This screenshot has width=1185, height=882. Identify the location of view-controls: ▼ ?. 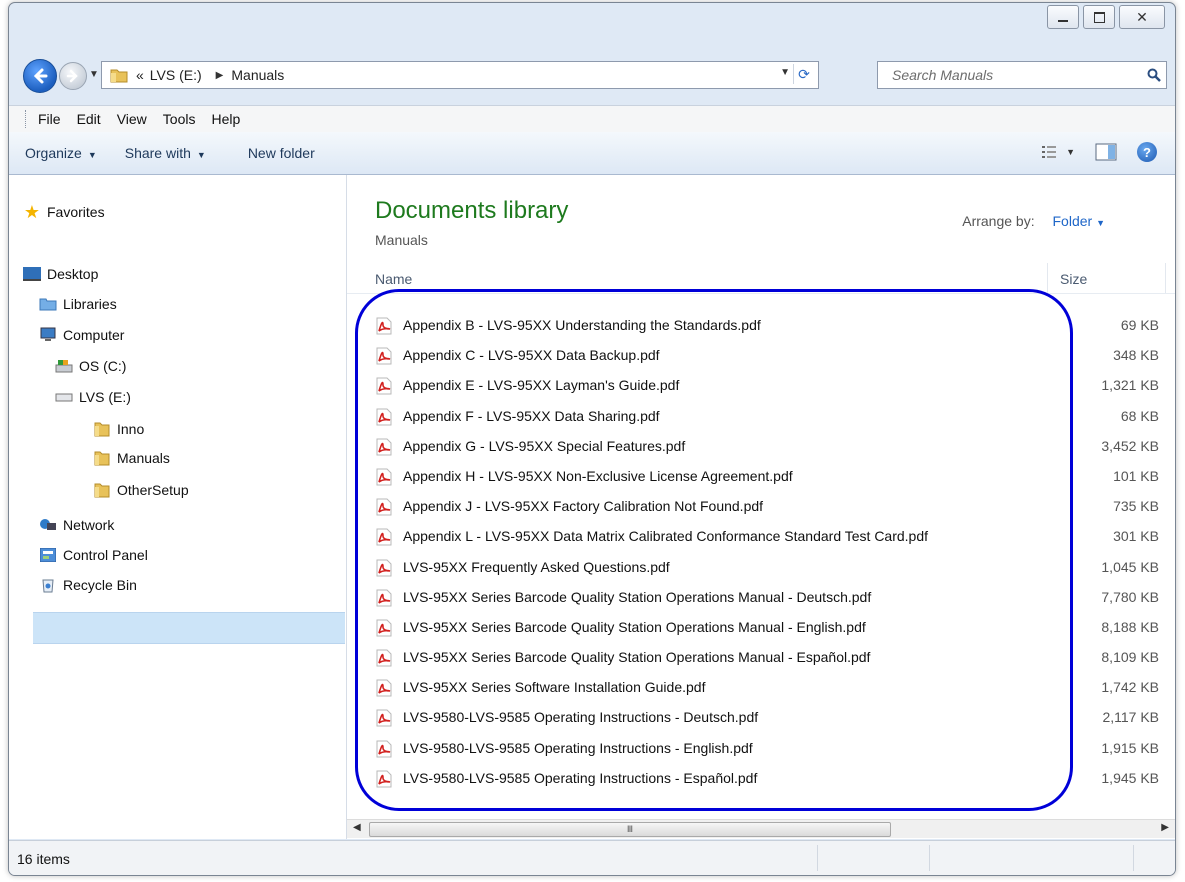
(1099, 152).